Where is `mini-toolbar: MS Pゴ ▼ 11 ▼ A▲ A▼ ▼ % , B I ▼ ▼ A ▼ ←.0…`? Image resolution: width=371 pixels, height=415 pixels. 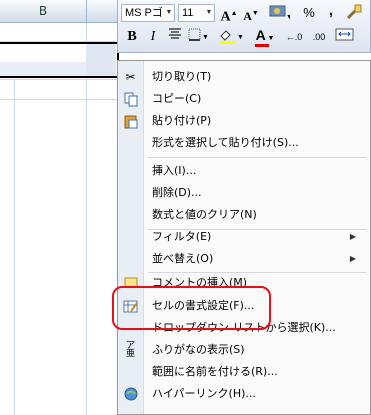
mini-toolbar: MS Pゴ ▼ 11 ▼ A▲ A▼ ▼ % , B I ▼ ▼ A ▼ ←.0… is located at coordinates (244, 26).